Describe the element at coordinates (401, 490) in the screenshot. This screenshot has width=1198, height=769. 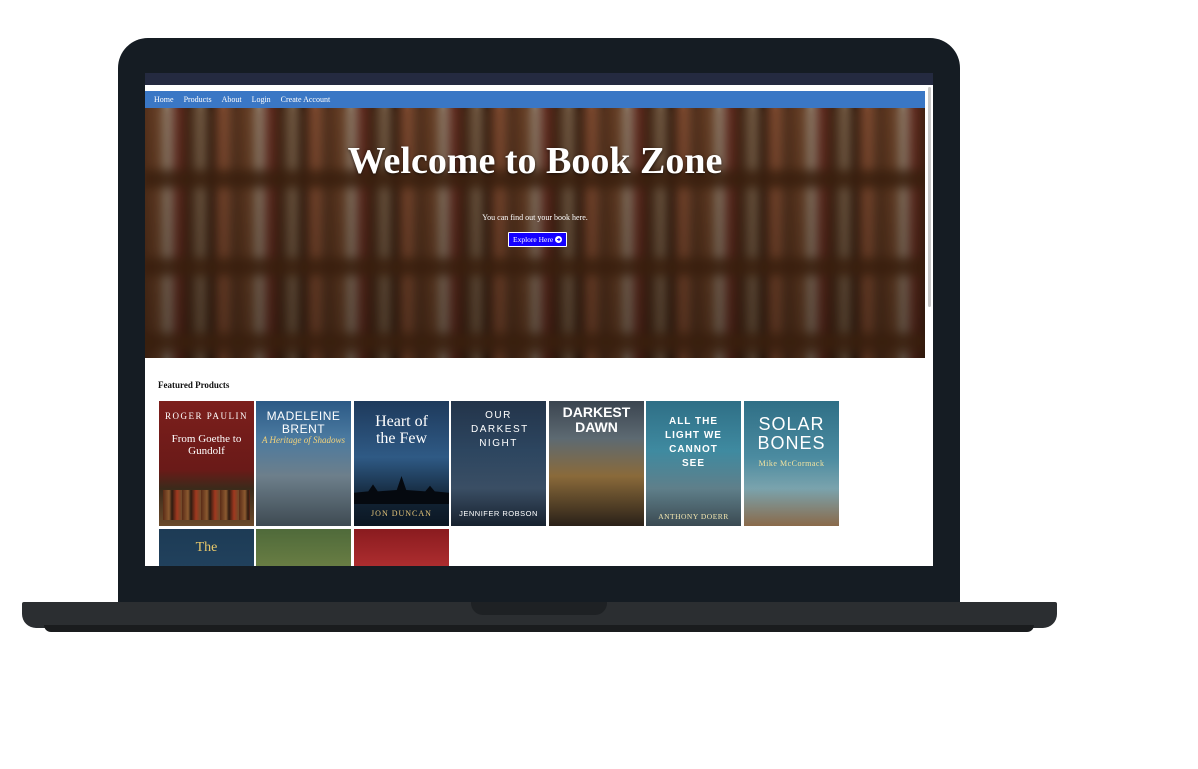
I see `skyline-art` at that location.